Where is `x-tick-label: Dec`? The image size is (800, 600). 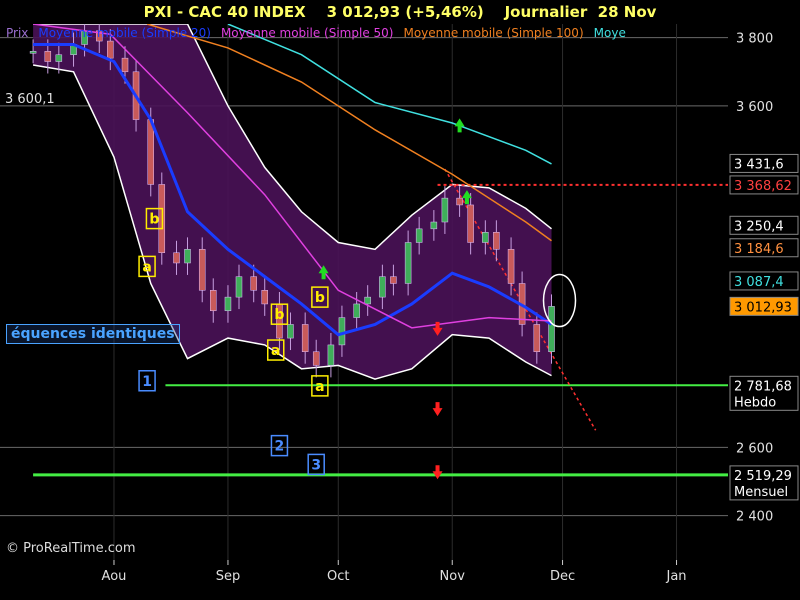 x-tick-label: Dec is located at coordinates (562, 576).